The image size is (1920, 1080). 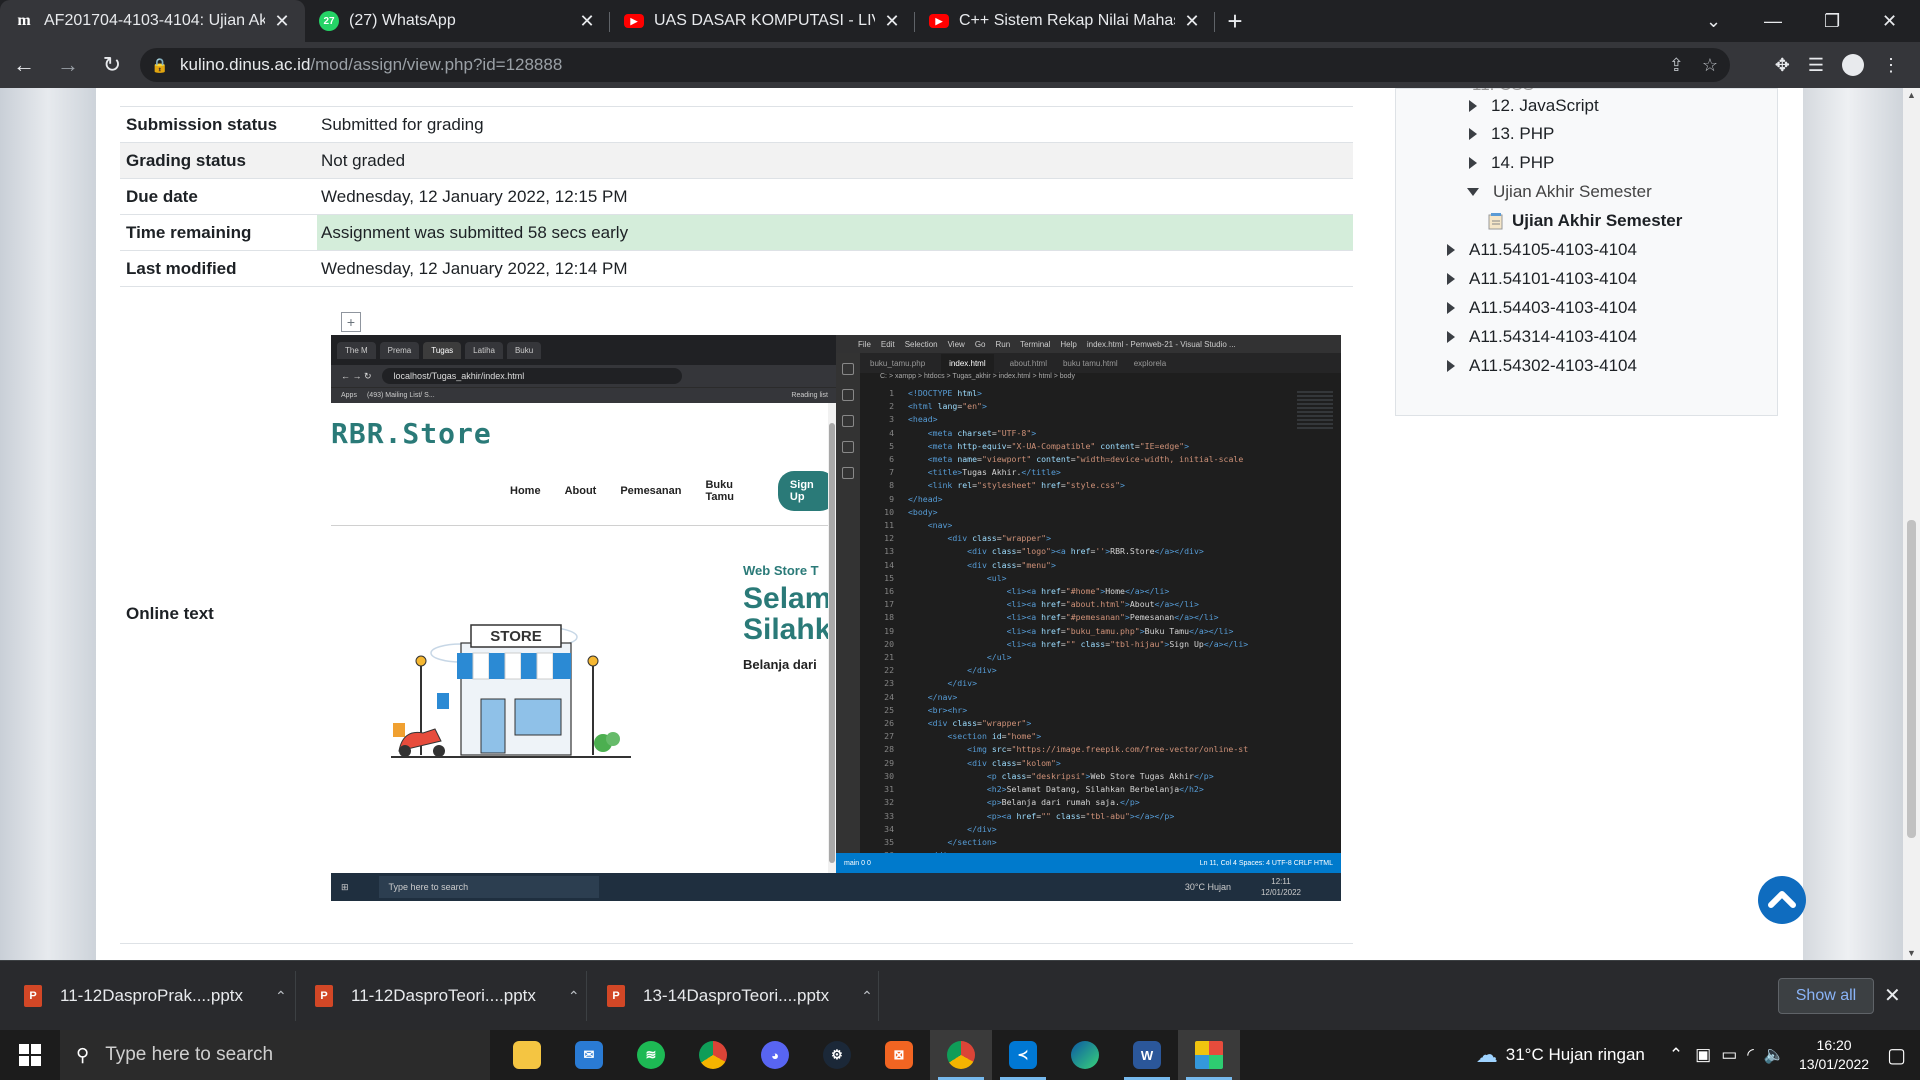 What do you see at coordinates (68, 65) in the screenshot?
I see `forward-icon: →` at bounding box center [68, 65].